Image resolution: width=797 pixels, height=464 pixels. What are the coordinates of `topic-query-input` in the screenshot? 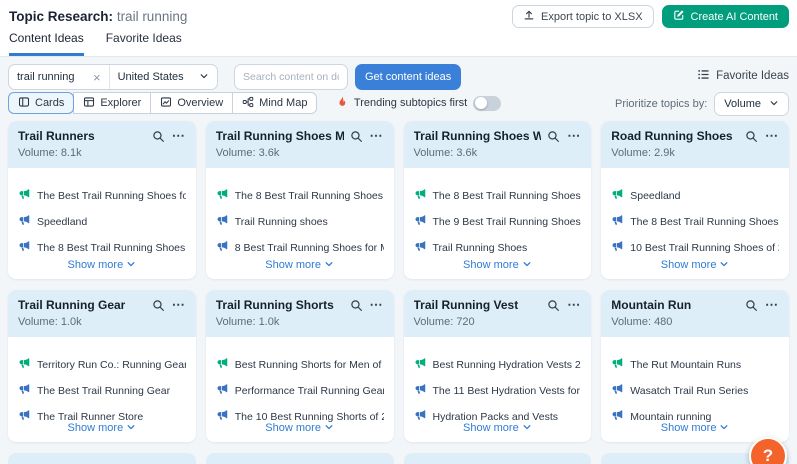 It's located at (53, 77).